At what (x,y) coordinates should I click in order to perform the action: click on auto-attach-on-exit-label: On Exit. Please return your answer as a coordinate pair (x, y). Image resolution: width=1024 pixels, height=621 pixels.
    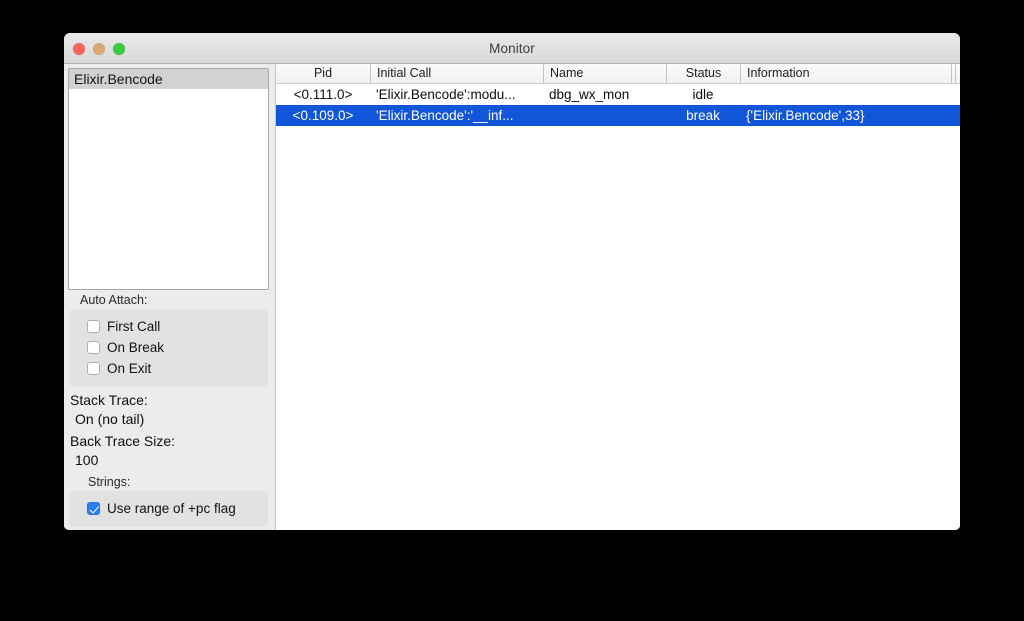
    Looking at the image, I should click on (129, 368).